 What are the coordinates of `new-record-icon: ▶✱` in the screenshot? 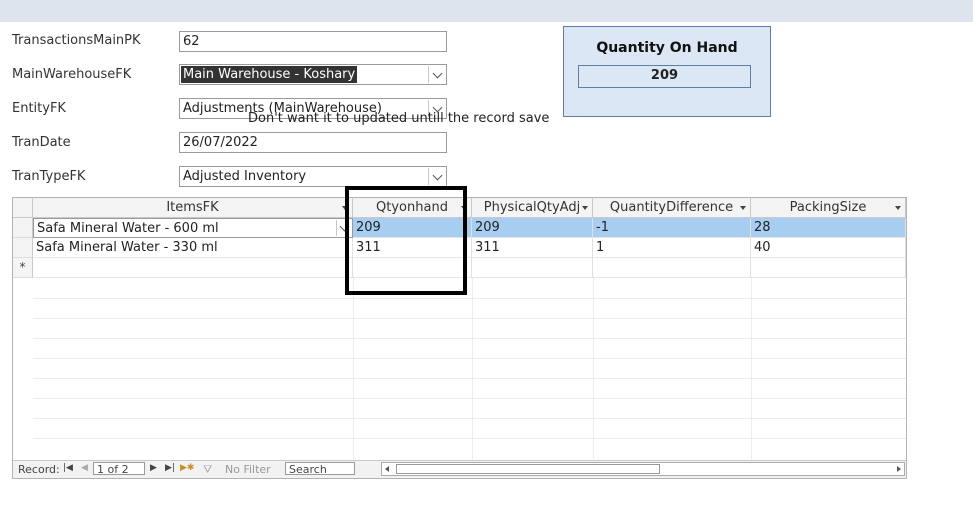 It's located at (187, 468).